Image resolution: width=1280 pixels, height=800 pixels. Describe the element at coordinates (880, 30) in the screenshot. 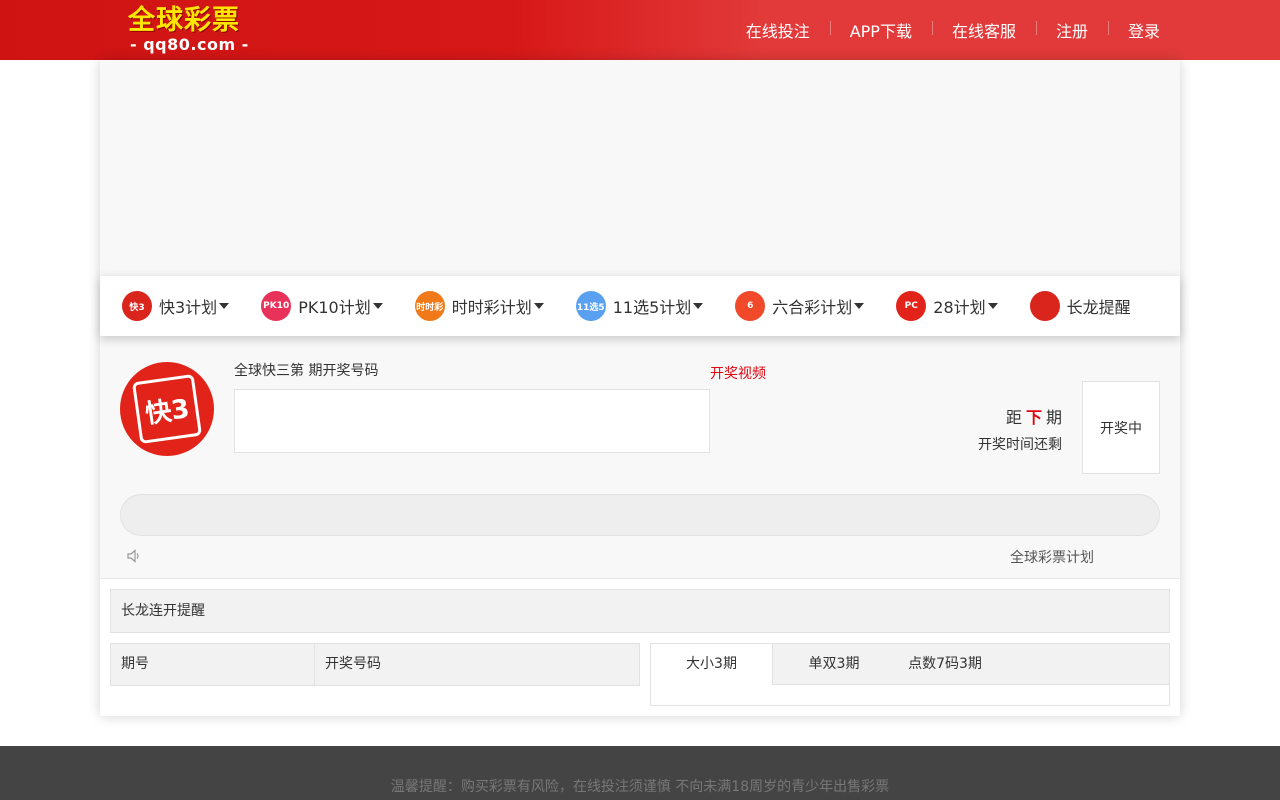

I see `nav-app-download: APP下载` at that location.